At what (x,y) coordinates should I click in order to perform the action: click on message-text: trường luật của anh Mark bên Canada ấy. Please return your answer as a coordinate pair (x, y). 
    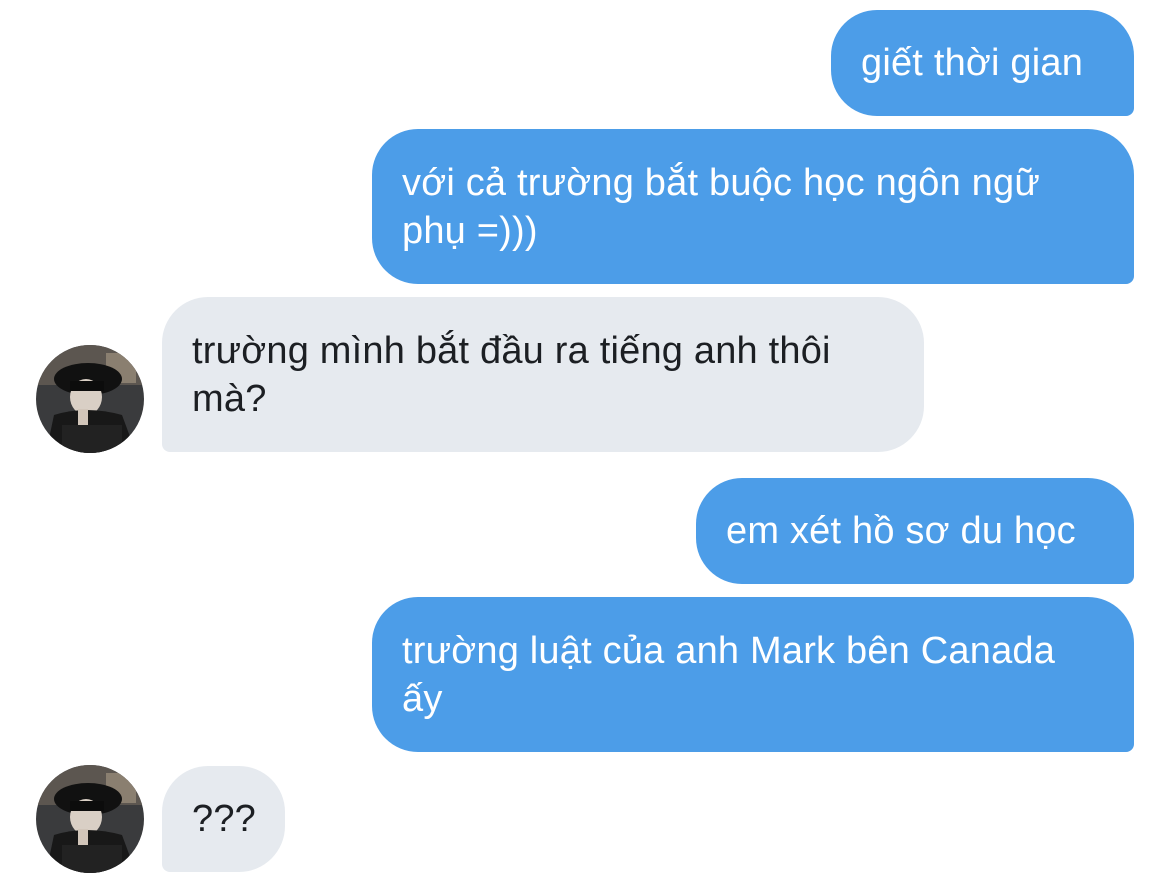
    Looking at the image, I should click on (729, 674).